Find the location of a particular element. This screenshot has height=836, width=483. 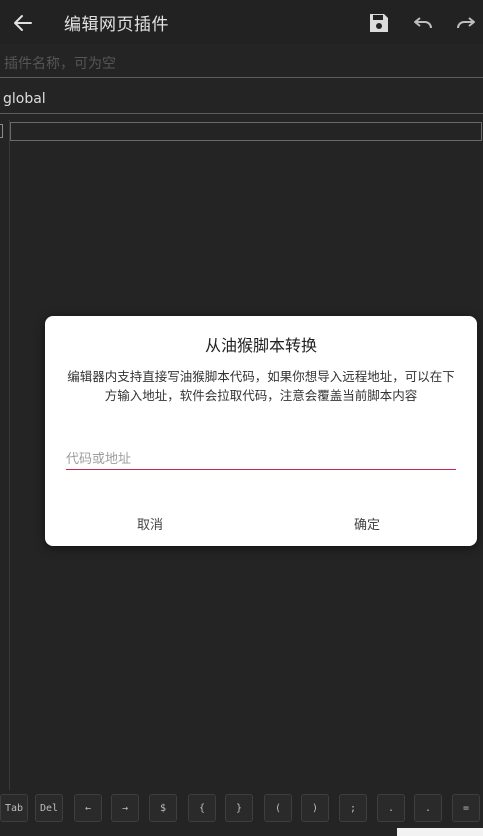

redo-icon is located at coordinates (466, 23).